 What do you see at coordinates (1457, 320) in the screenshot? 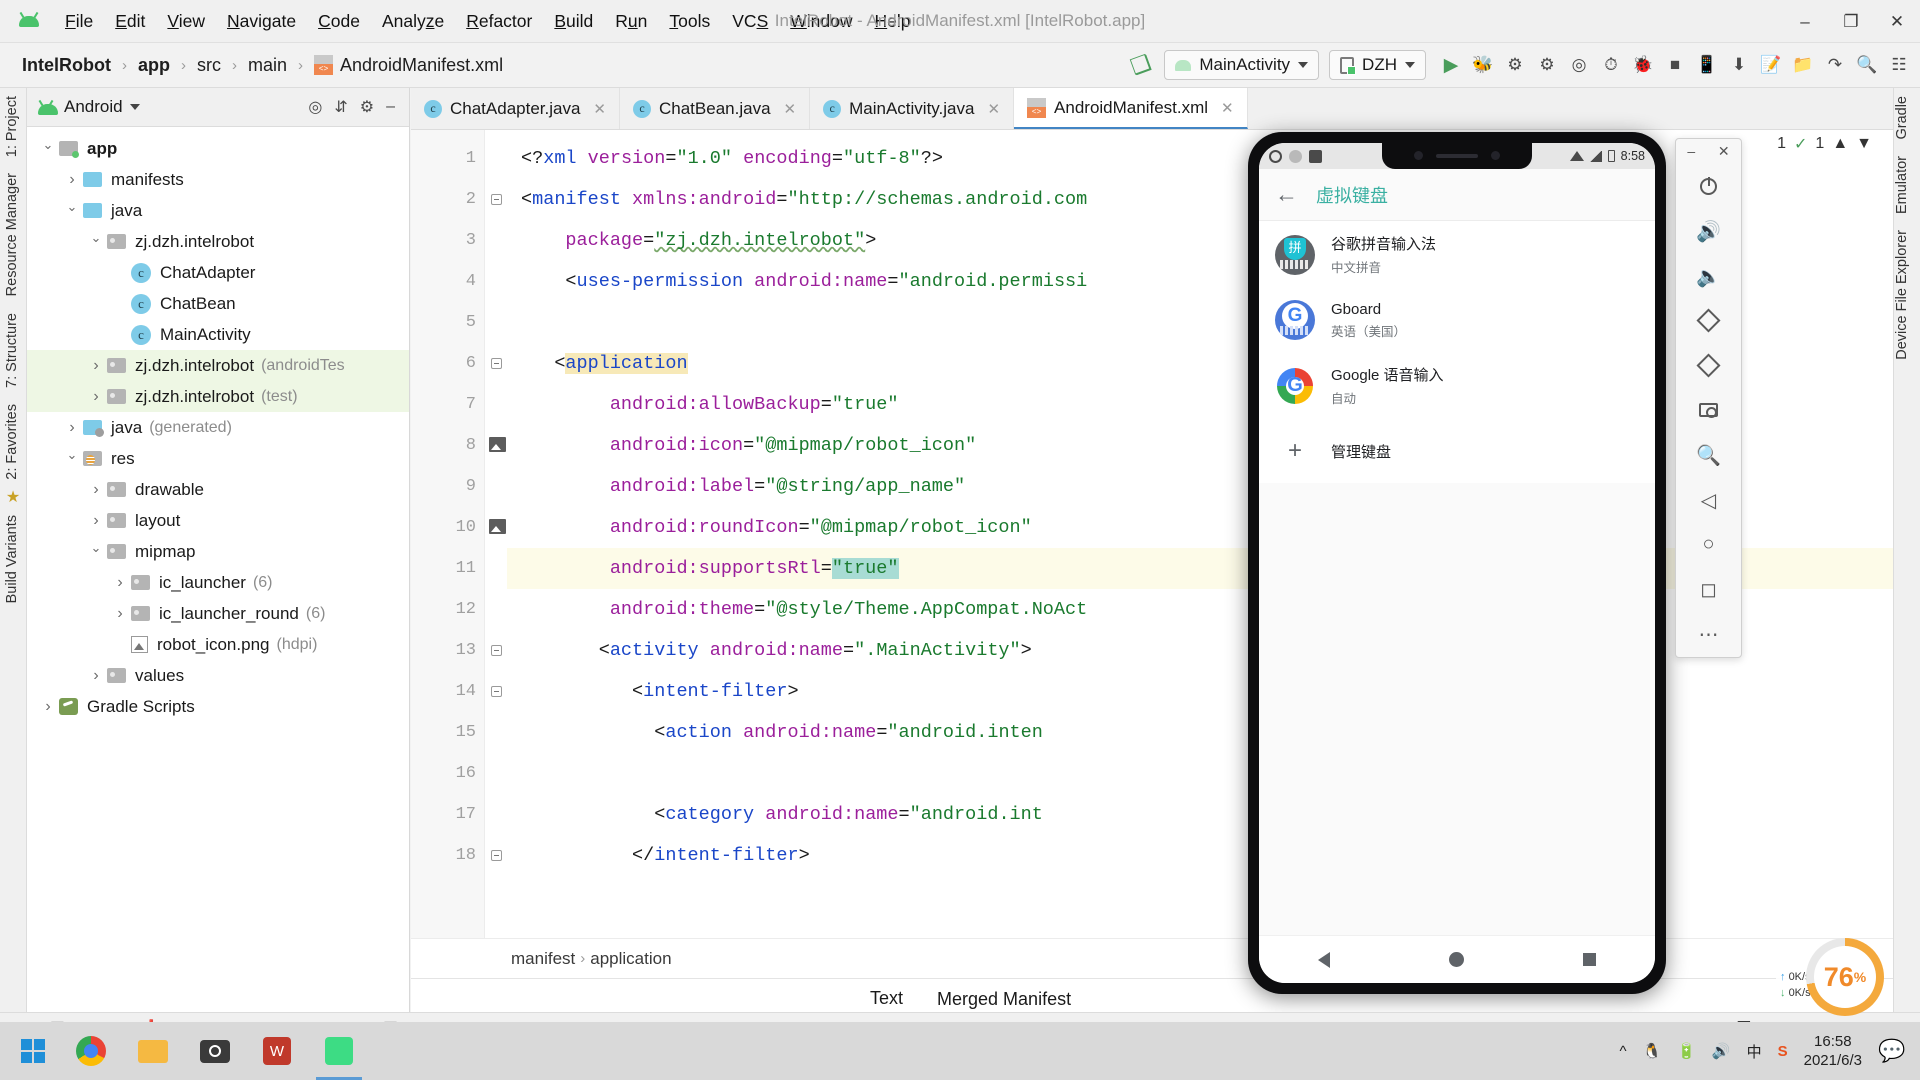
I see `keyboard-list-item: G Gboard 英语（美国）` at bounding box center [1457, 320].